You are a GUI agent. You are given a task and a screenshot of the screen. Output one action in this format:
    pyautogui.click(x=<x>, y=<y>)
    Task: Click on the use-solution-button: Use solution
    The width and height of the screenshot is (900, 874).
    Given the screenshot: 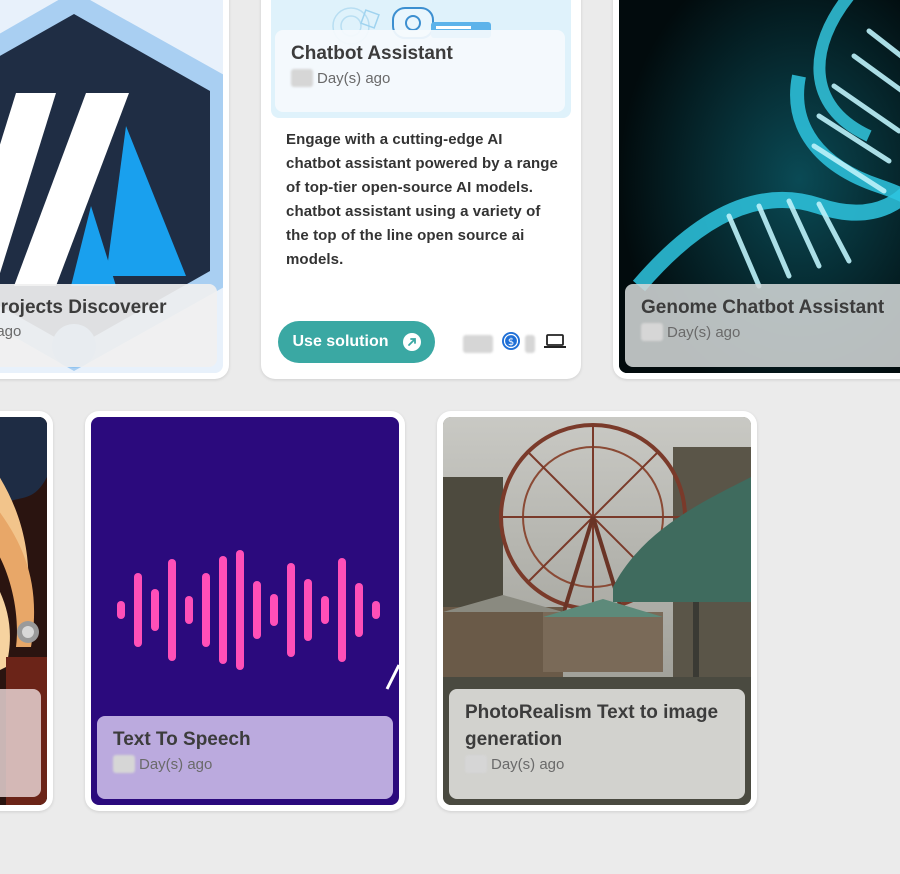 What is the action you would take?
    pyautogui.click(x=356, y=342)
    